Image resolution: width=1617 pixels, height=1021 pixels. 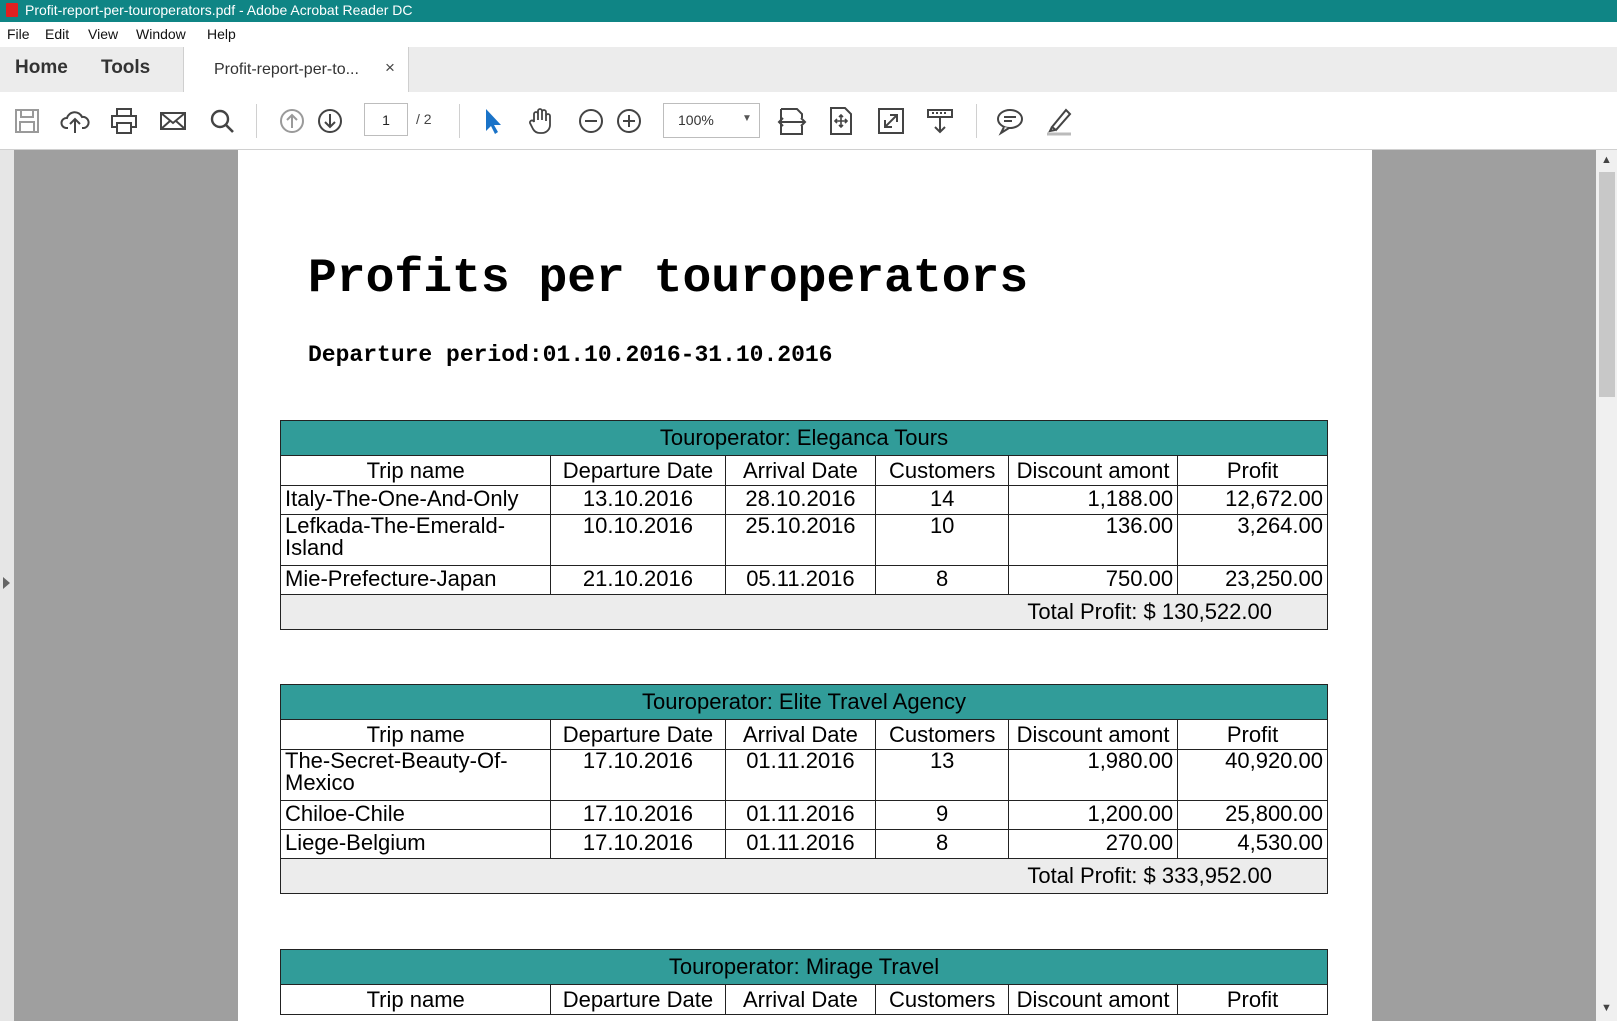 What do you see at coordinates (18, 34) in the screenshot?
I see `menu-file: File` at bounding box center [18, 34].